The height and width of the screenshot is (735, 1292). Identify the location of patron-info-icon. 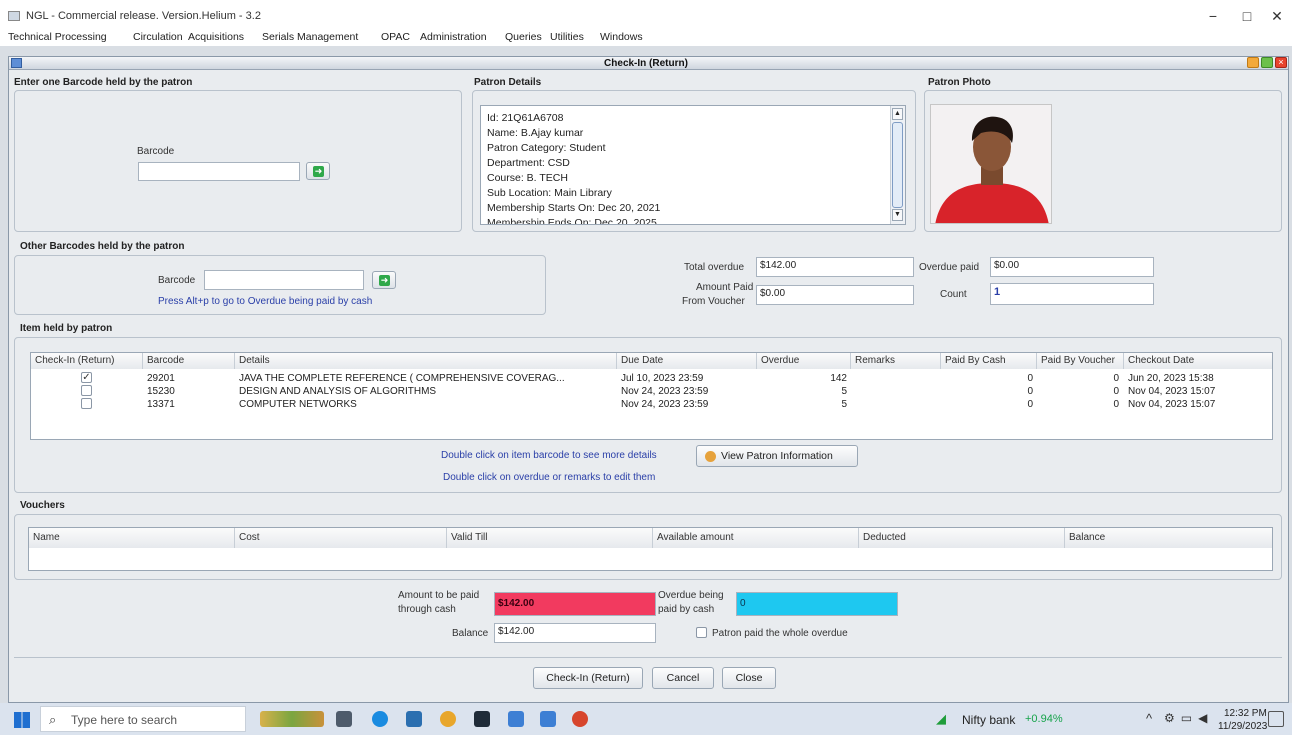
(710, 456).